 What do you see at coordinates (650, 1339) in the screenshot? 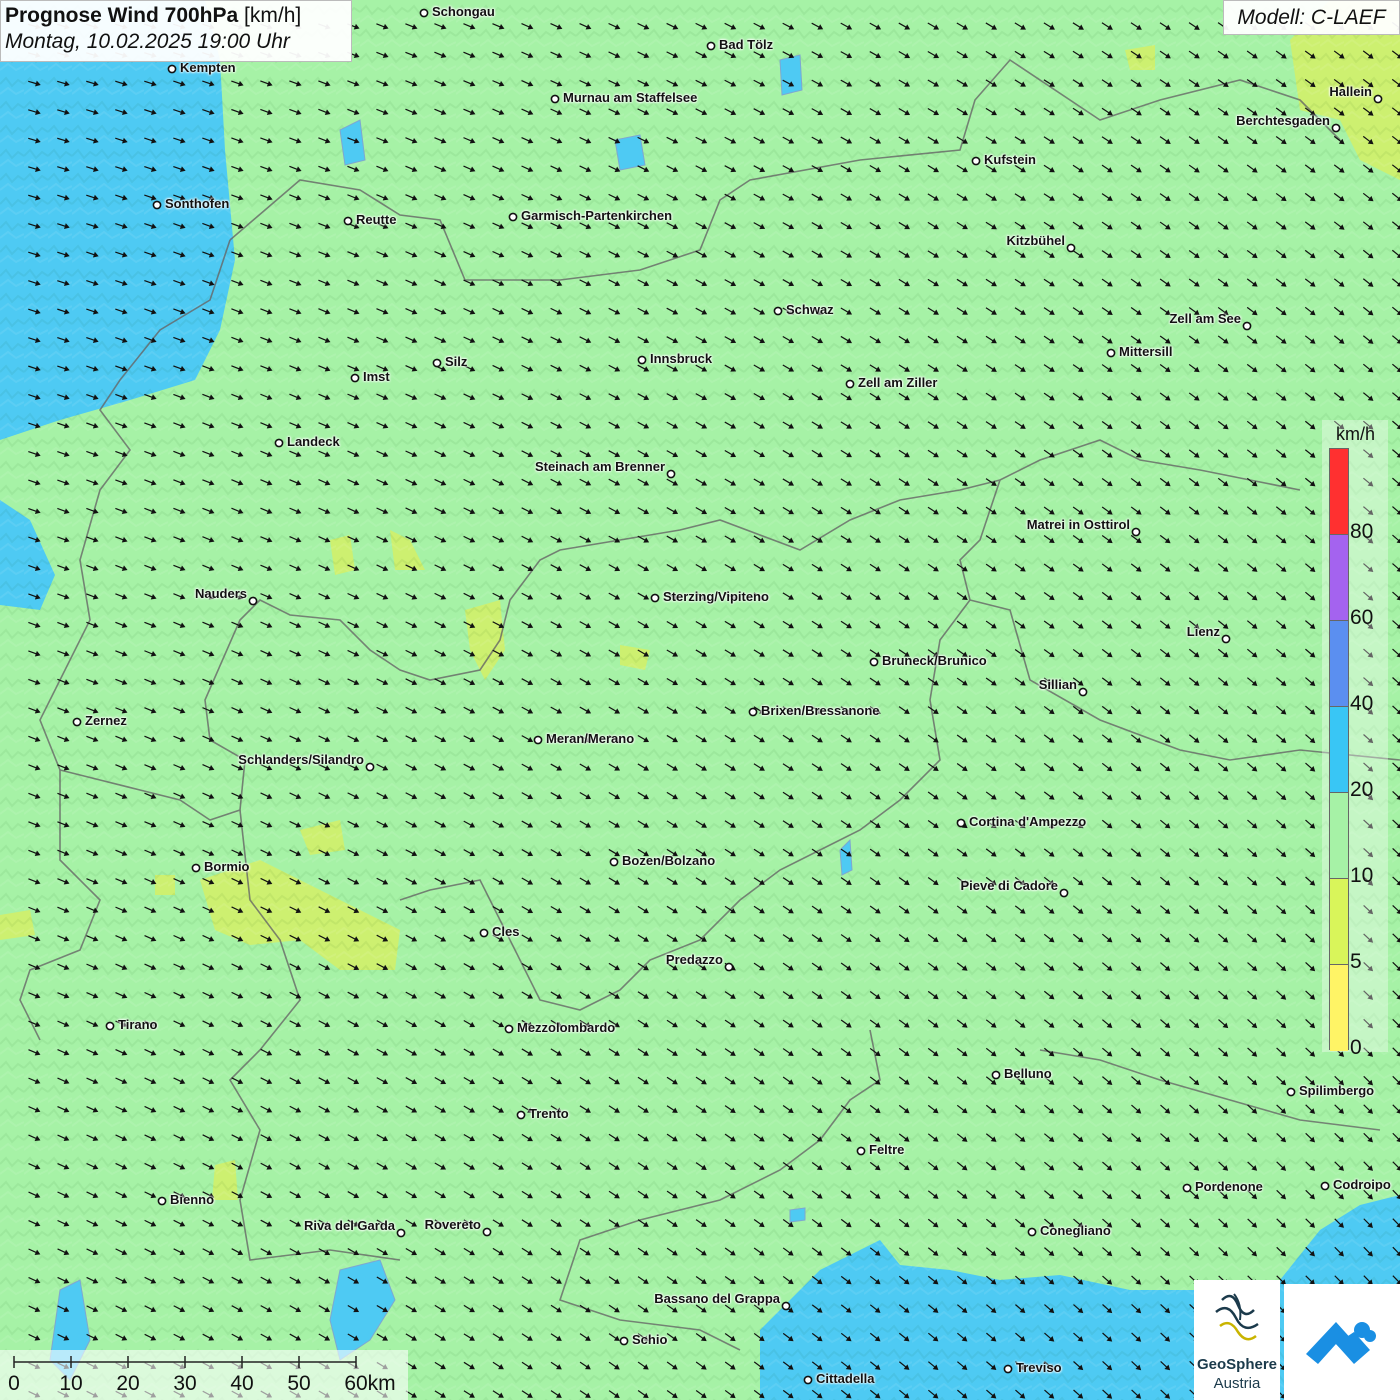
I see `city-label: Schio` at bounding box center [650, 1339].